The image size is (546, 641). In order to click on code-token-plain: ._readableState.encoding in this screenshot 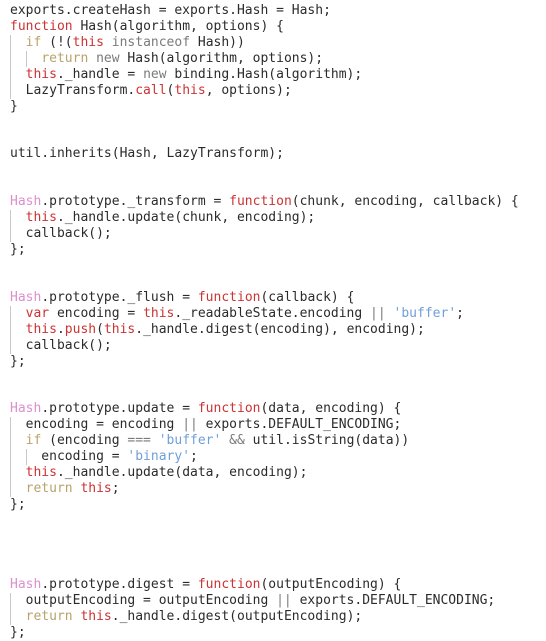, I will do `click(272, 313)`.